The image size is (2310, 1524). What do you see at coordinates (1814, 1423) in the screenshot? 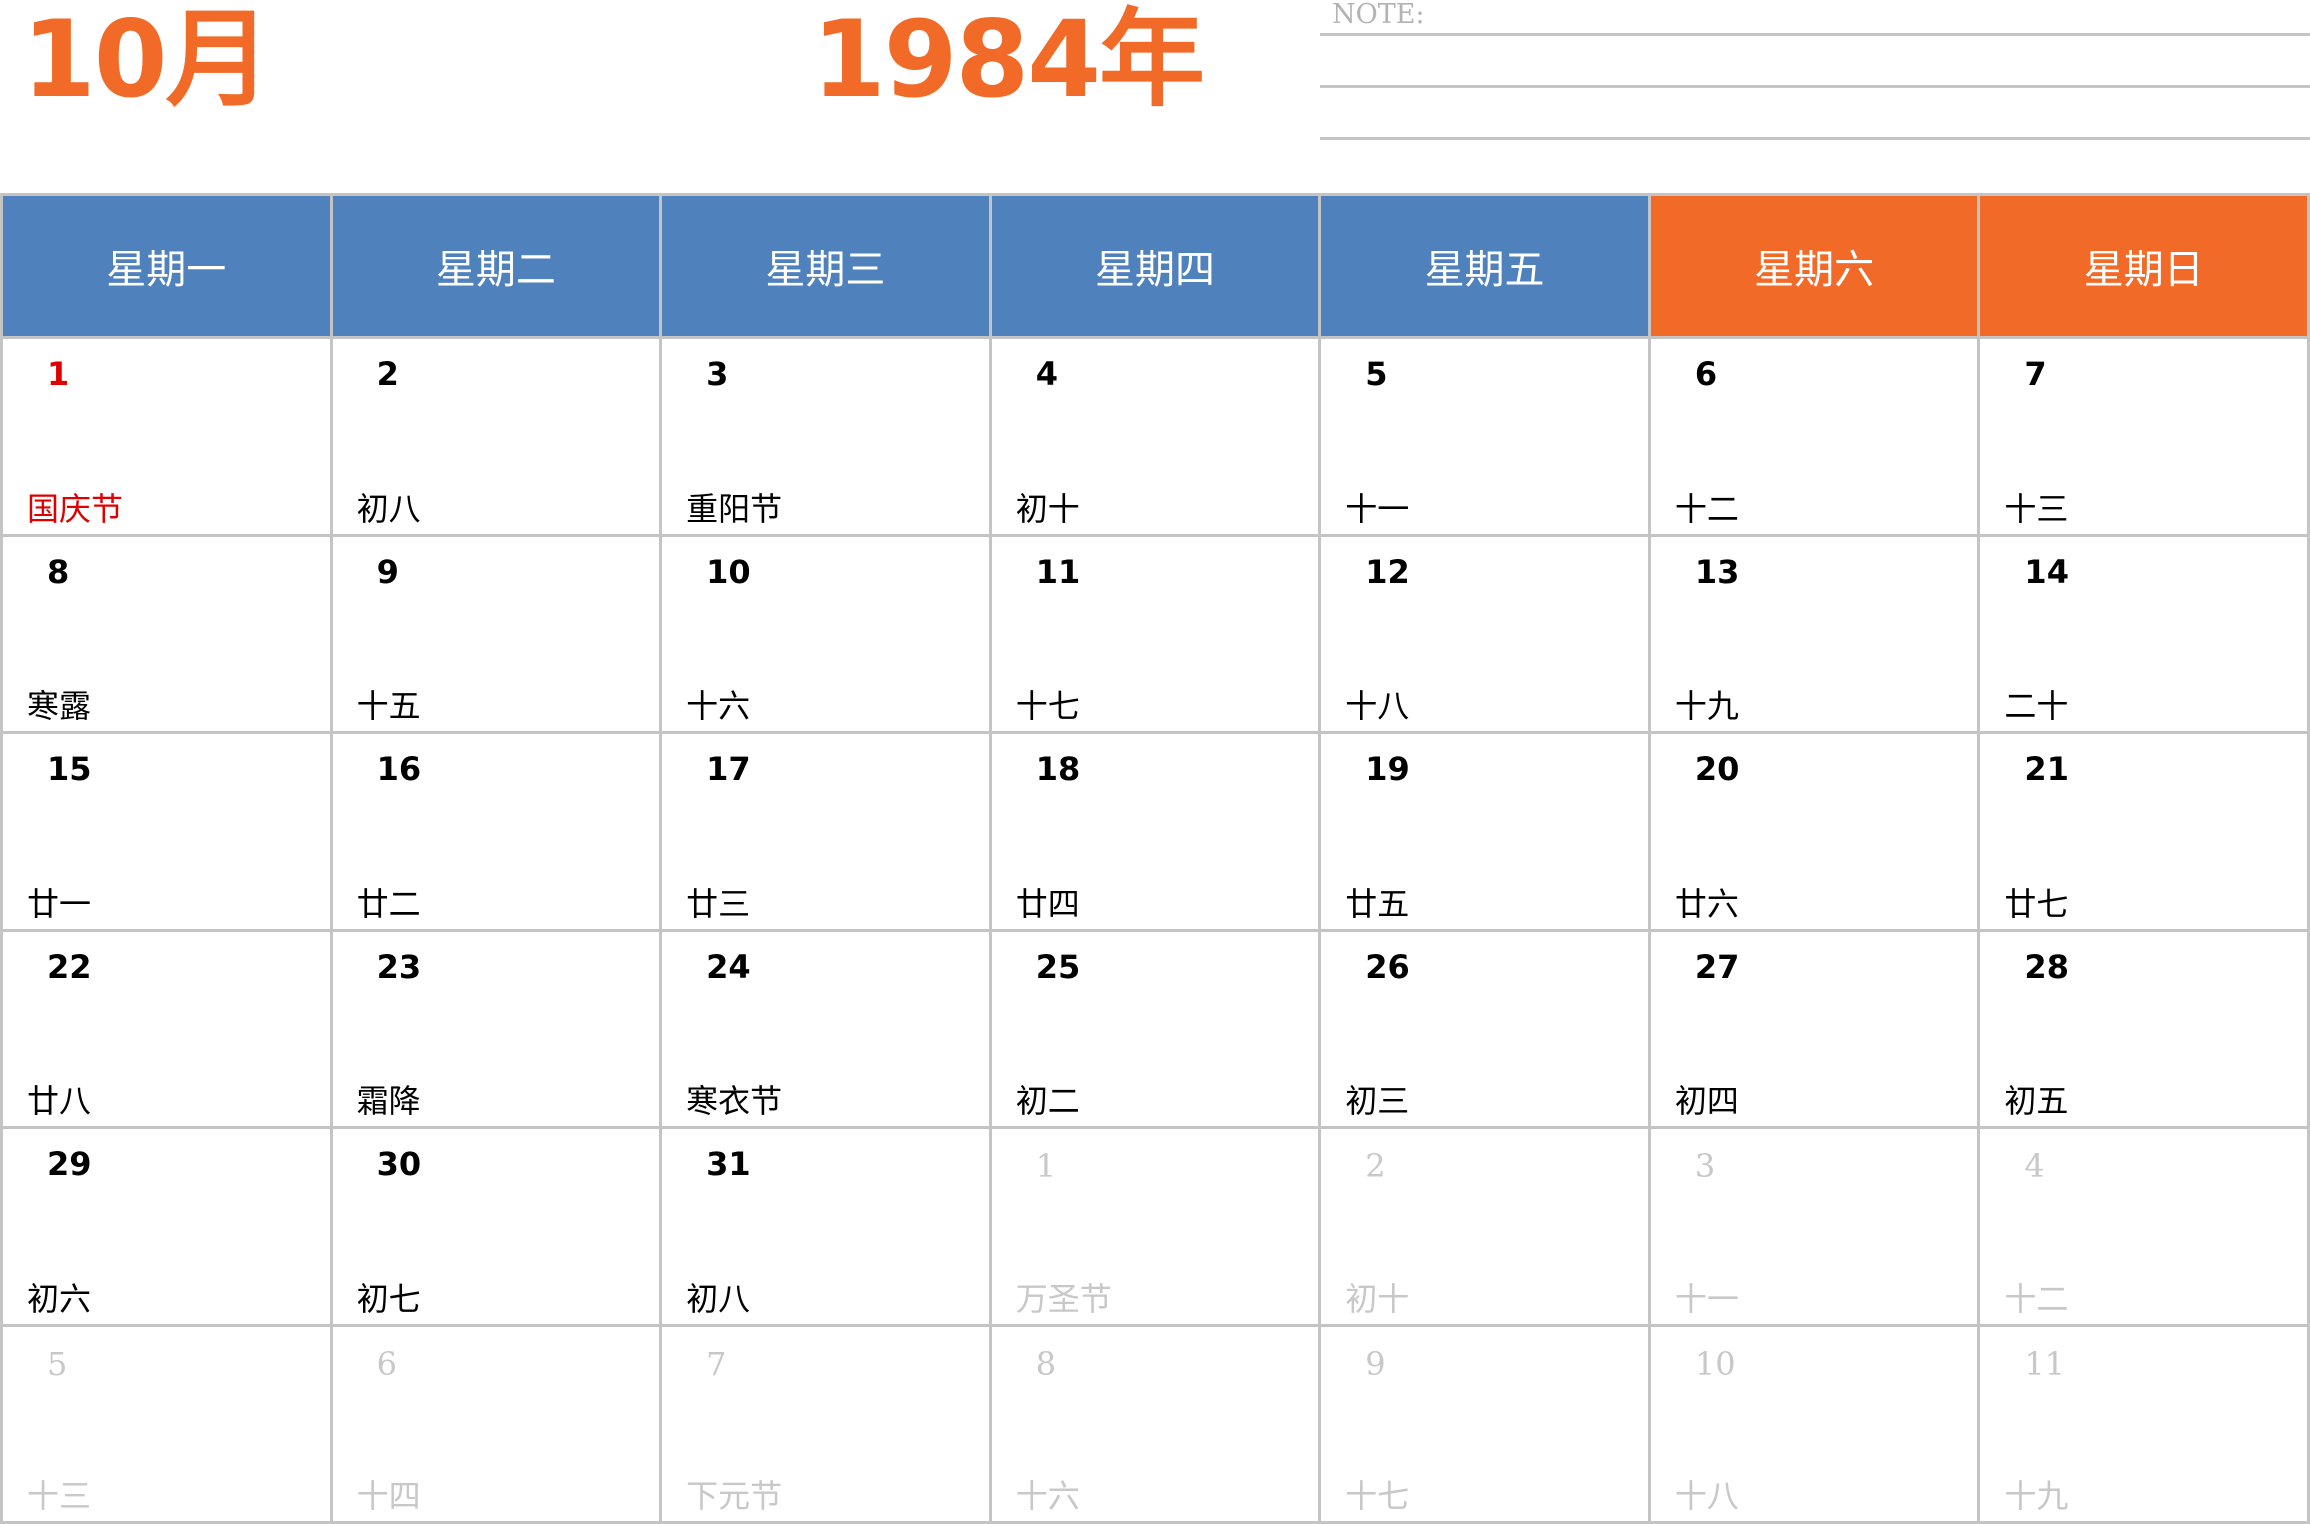
I see `calendar-day-cell-other-month: 10 十八` at bounding box center [1814, 1423].